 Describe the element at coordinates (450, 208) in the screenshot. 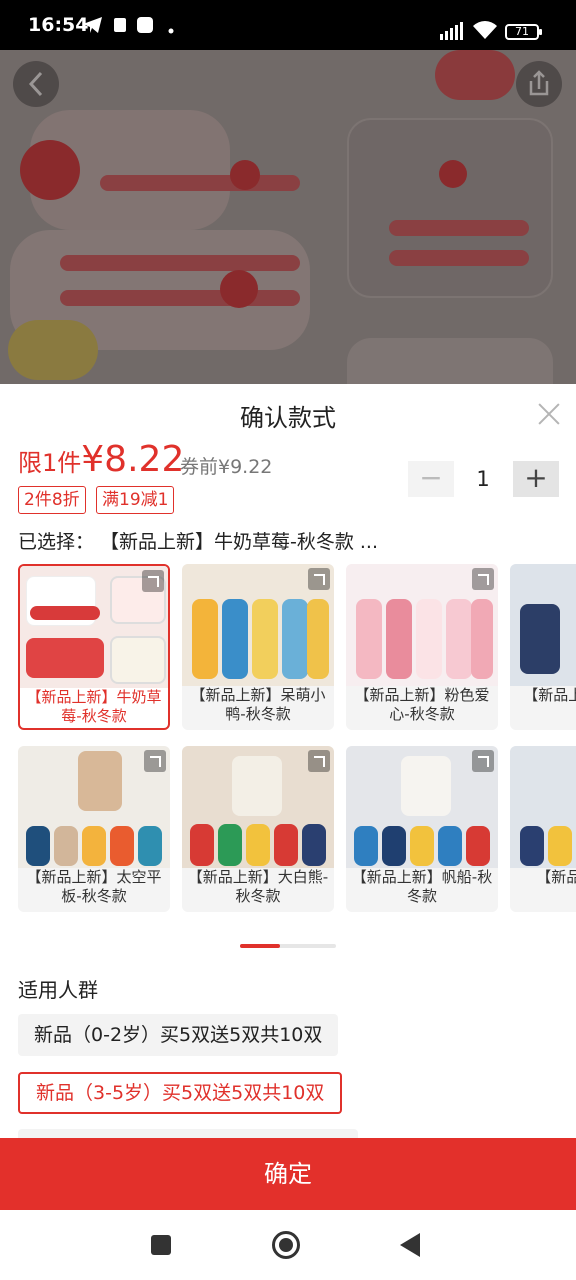

I see `product-thumbnail` at that location.